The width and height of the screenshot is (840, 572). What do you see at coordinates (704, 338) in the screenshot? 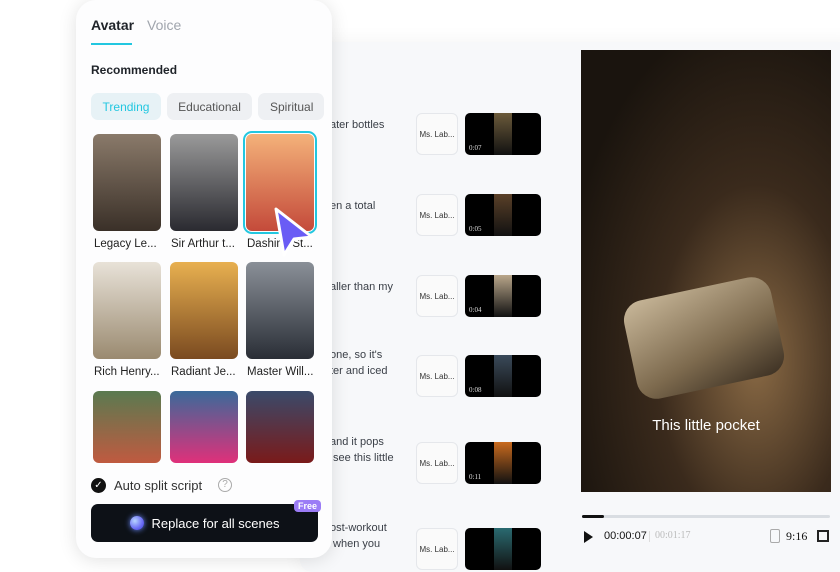
I see `phone-image` at bounding box center [704, 338].